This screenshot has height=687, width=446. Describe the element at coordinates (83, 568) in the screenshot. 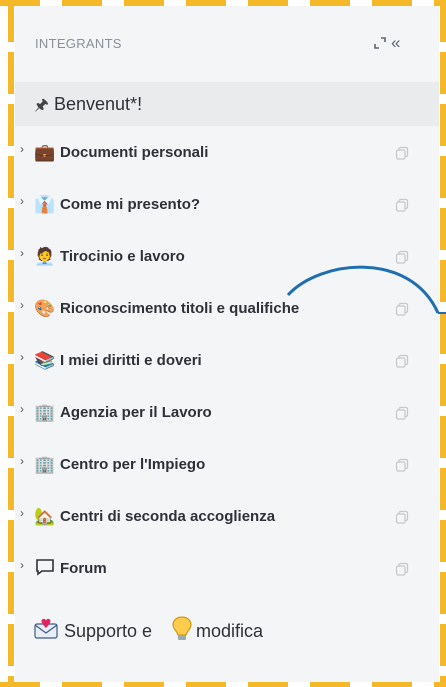

I see `sidebar-item-label: Forum` at that location.